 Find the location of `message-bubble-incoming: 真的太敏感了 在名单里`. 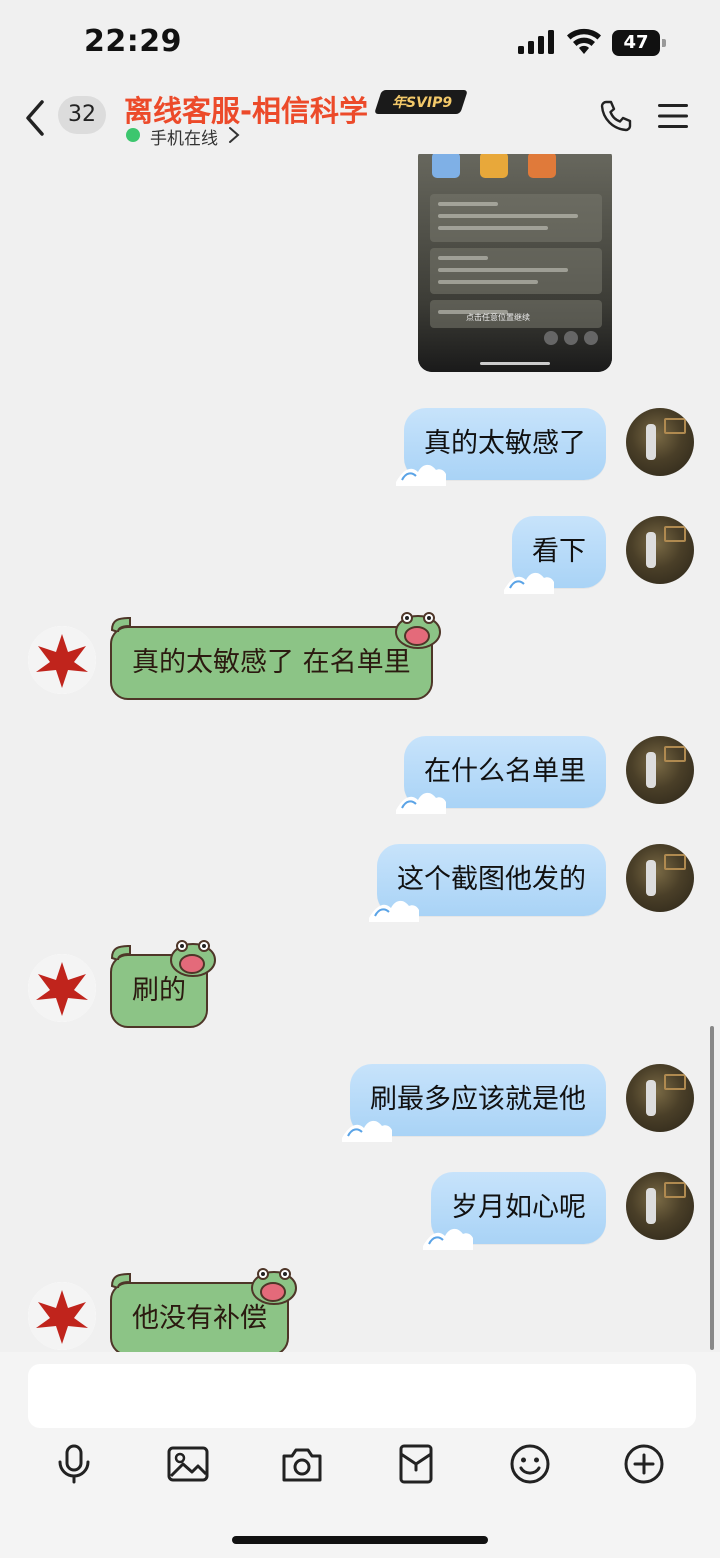

message-bubble-incoming: 真的太敏感了 在名单里 is located at coordinates (275, 656).